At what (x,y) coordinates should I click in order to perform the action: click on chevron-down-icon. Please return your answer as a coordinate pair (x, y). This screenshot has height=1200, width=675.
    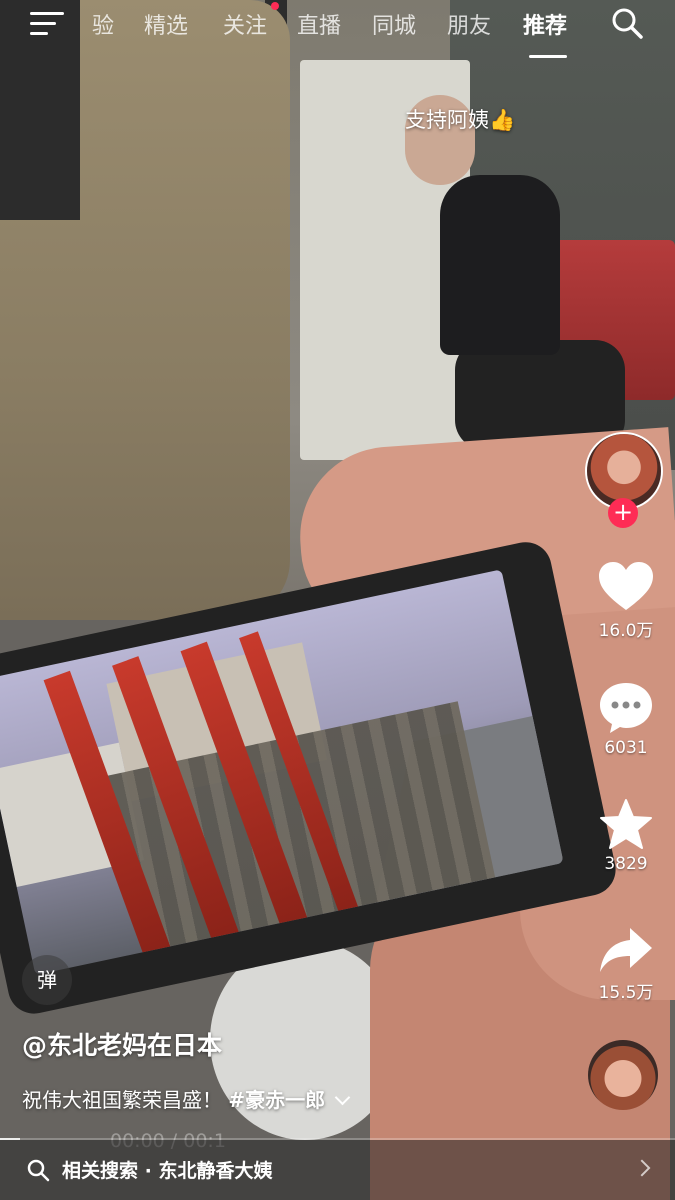
    Looking at the image, I should click on (343, 1097).